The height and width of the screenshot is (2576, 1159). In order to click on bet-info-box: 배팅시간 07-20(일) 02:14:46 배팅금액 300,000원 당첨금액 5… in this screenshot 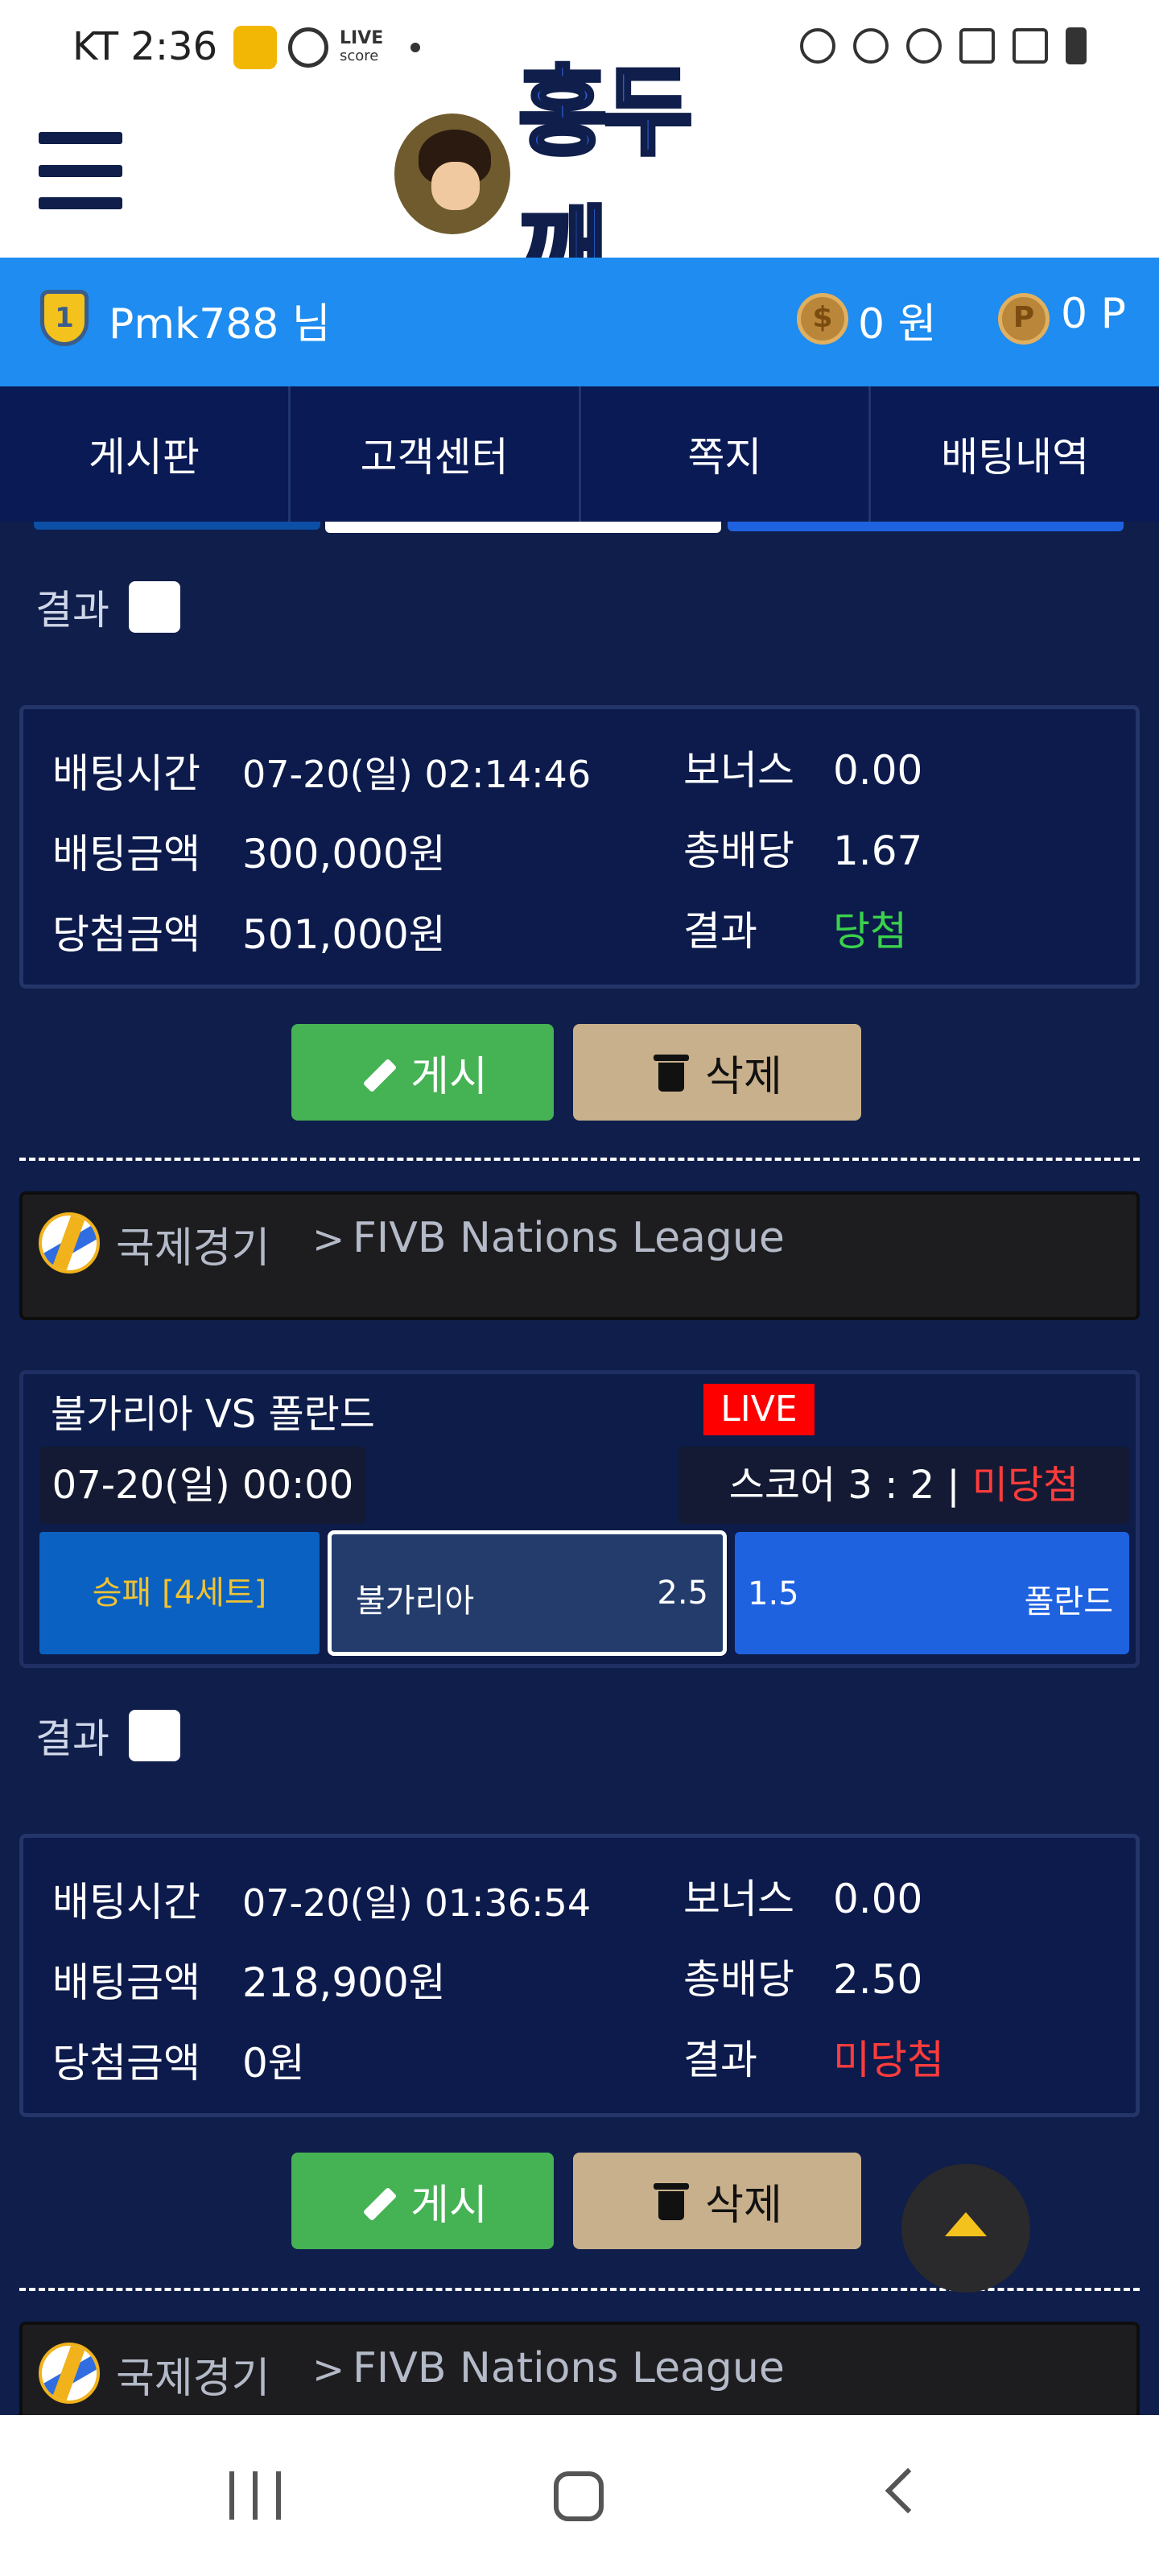, I will do `click(579, 847)`.